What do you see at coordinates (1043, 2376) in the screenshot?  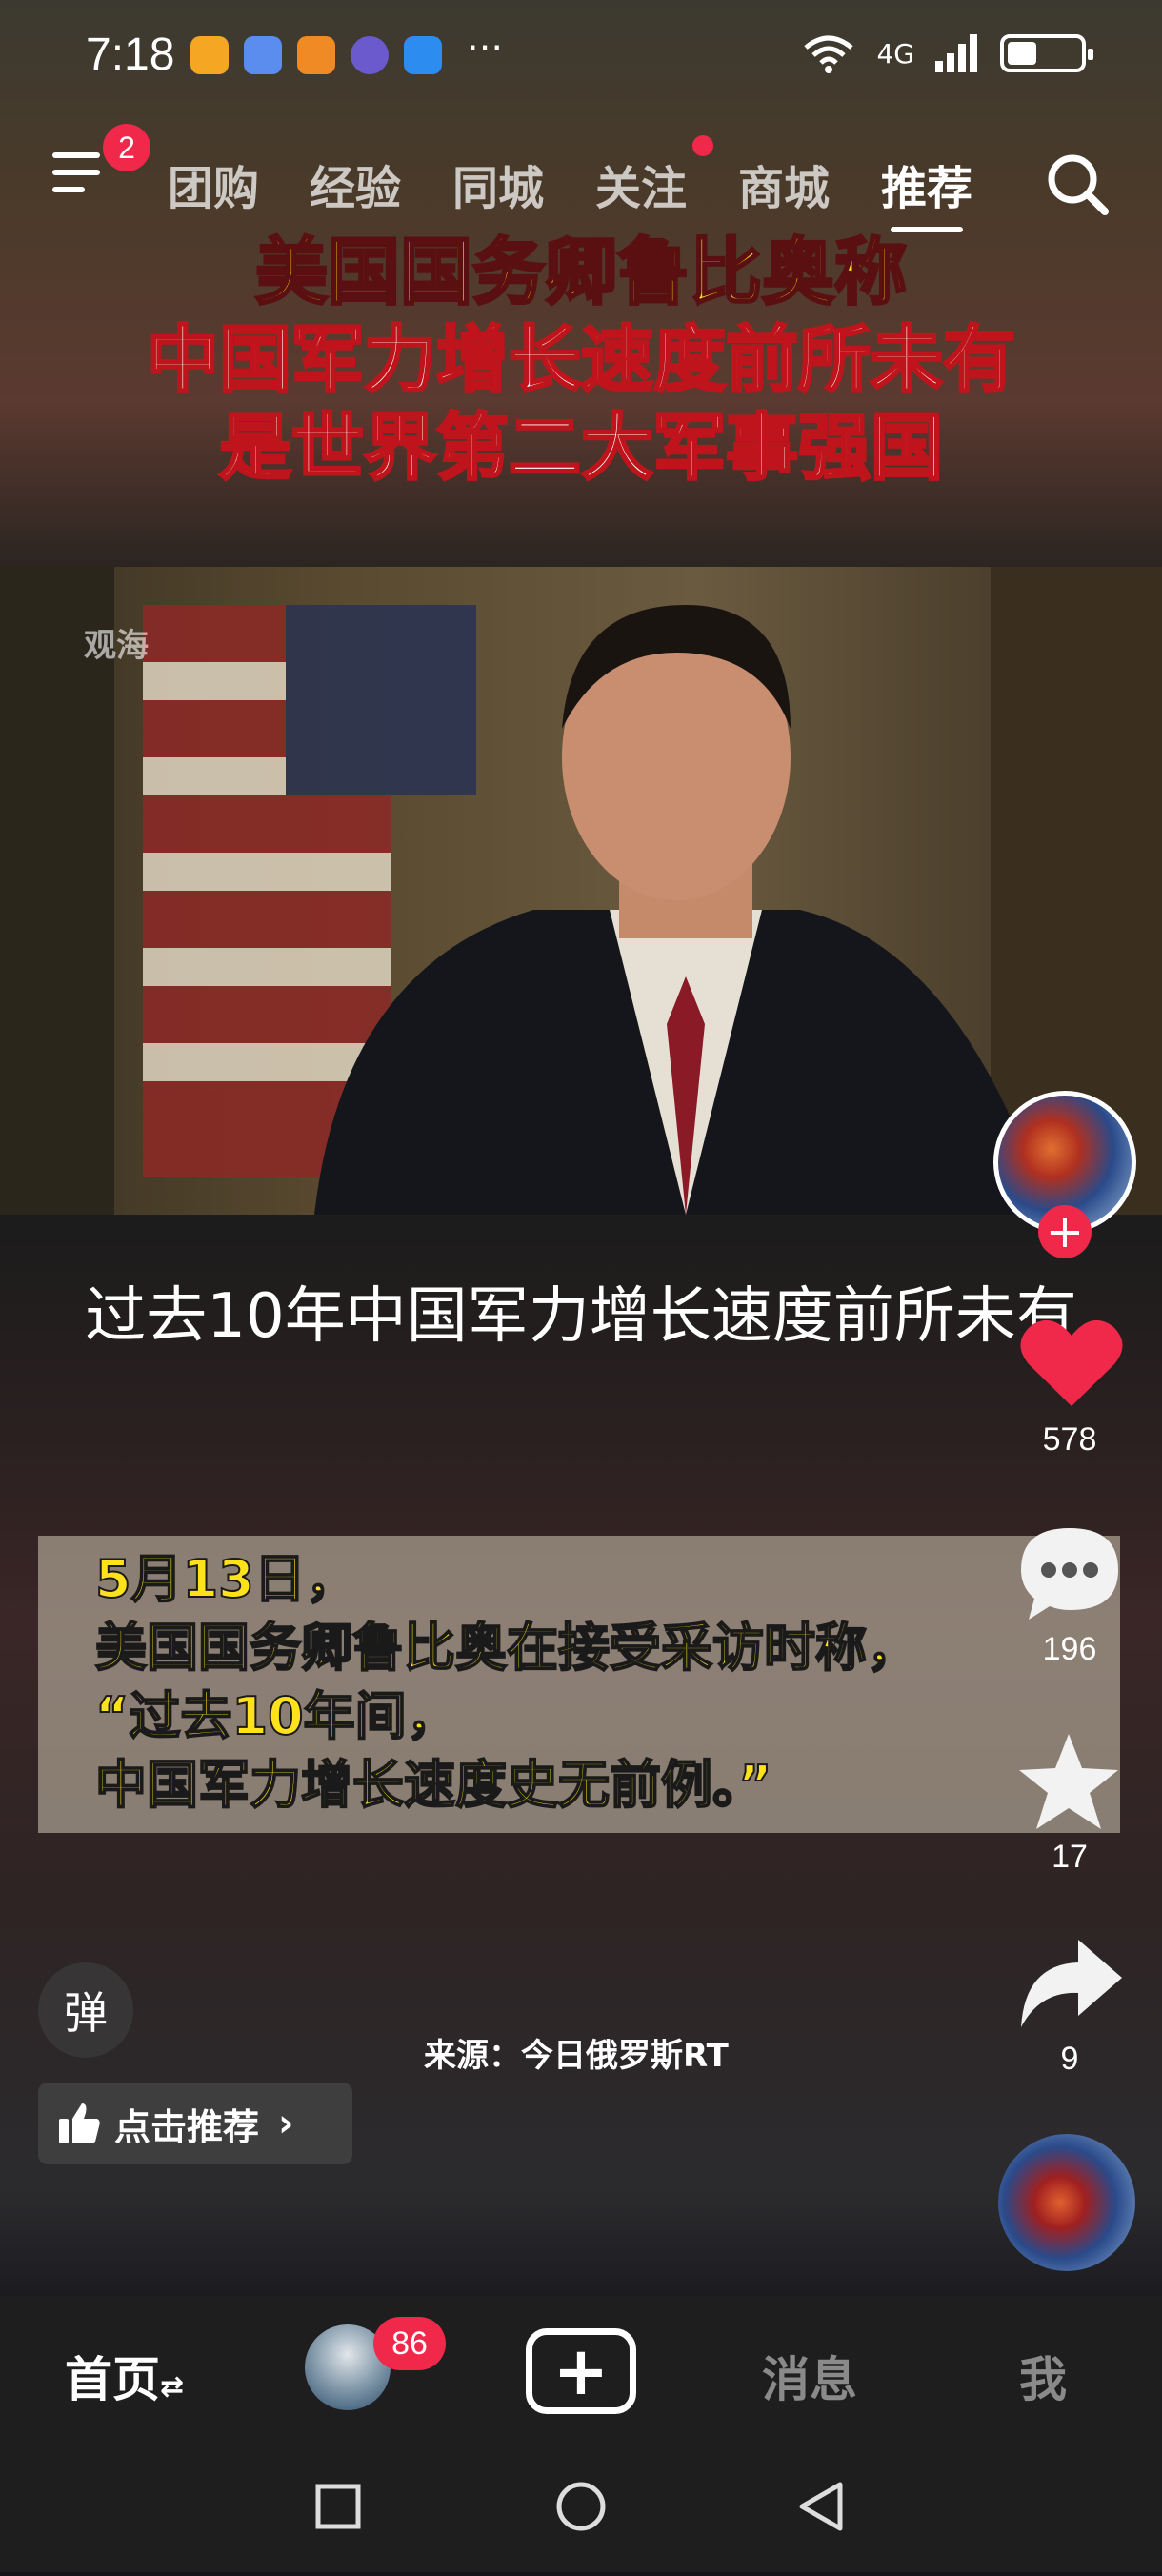 I see `nav-me: 我` at bounding box center [1043, 2376].